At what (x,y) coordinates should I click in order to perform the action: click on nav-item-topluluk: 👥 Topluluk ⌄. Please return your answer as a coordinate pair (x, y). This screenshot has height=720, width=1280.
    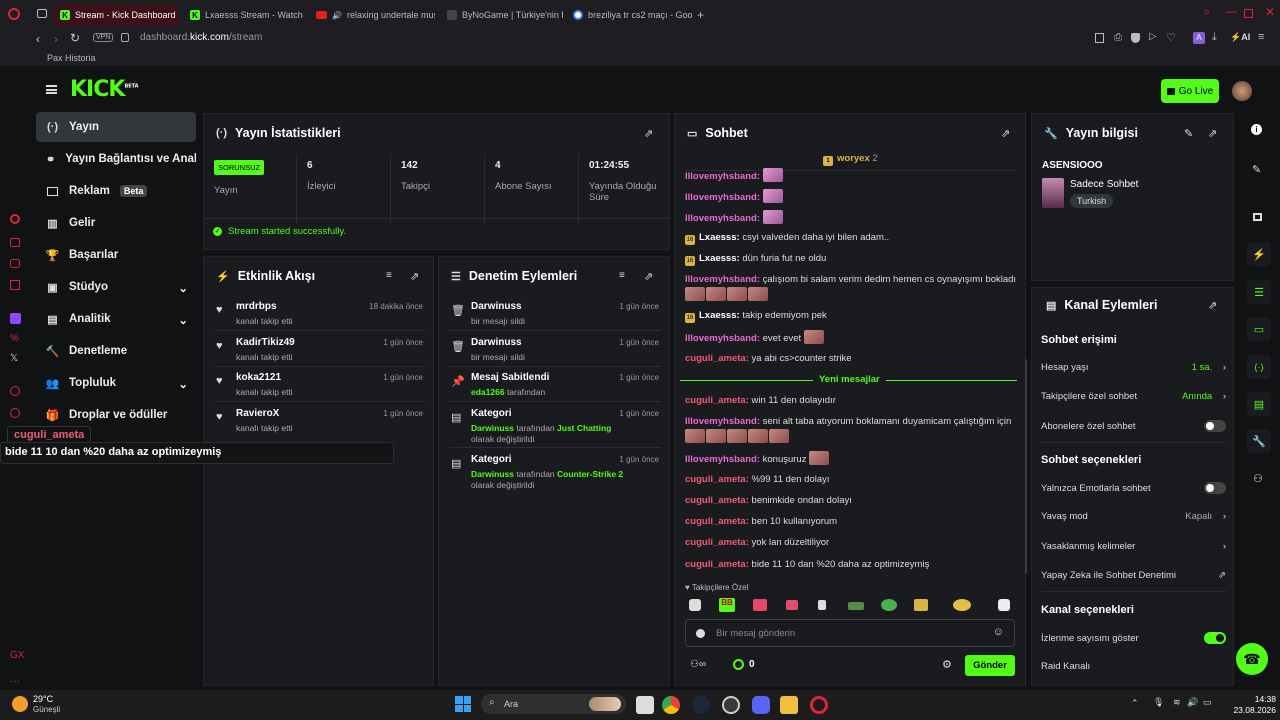
    Looking at the image, I should click on (116, 383).